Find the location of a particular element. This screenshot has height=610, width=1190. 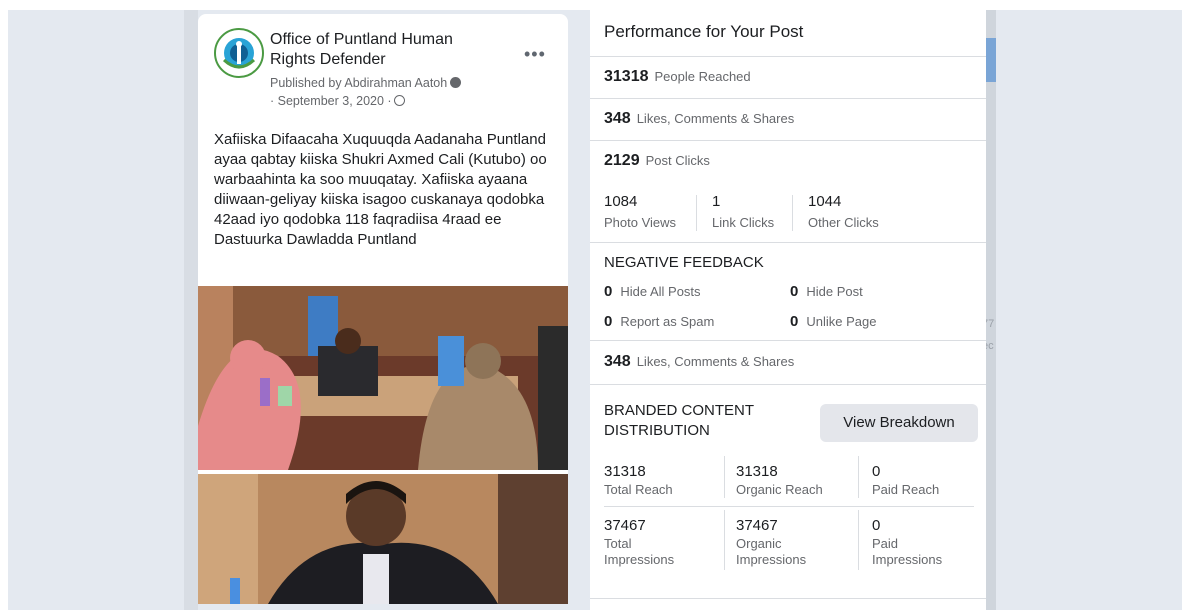

link-clicks-label: Link Clicks is located at coordinates (743, 222).